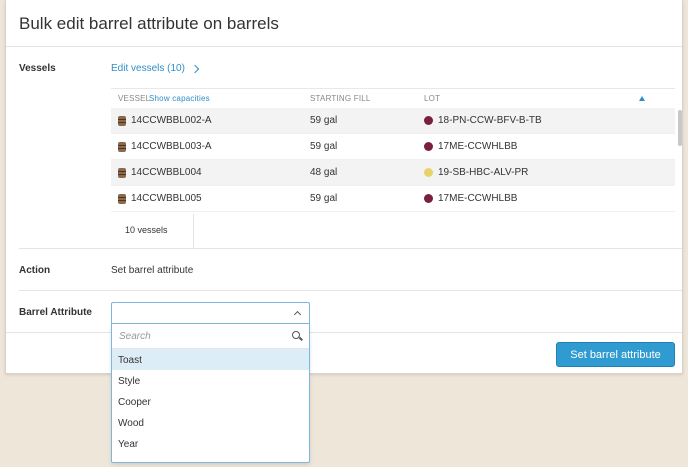 Image resolution: width=688 pixels, height=467 pixels. I want to click on edit-vessels-label: Edit vessels (10), so click(148, 68).